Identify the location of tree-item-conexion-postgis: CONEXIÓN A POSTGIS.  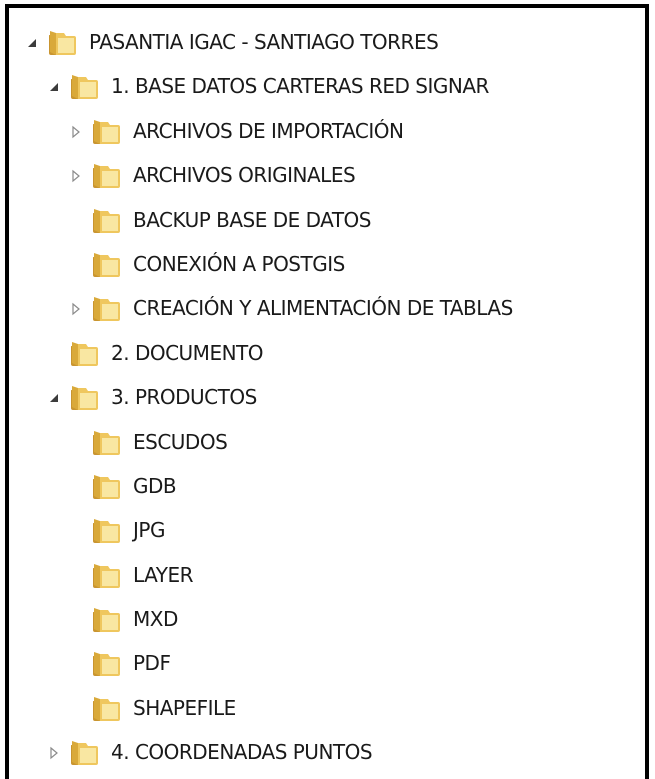
(327, 266).